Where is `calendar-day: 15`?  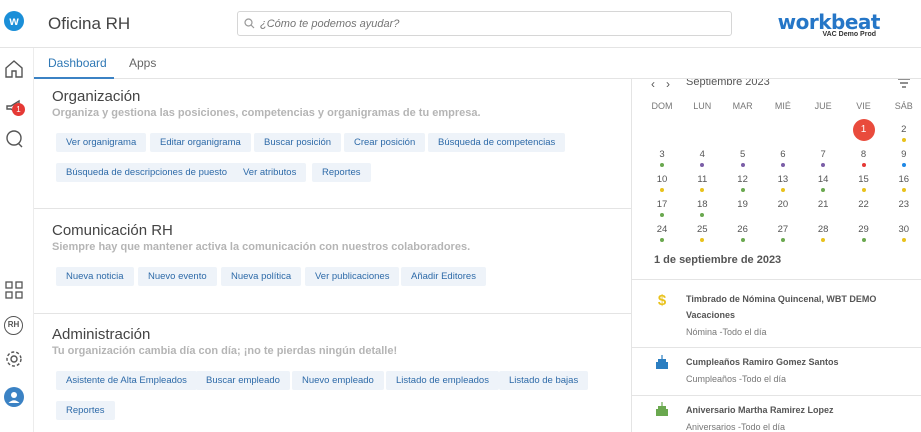 calendar-day: 15 is located at coordinates (864, 186).